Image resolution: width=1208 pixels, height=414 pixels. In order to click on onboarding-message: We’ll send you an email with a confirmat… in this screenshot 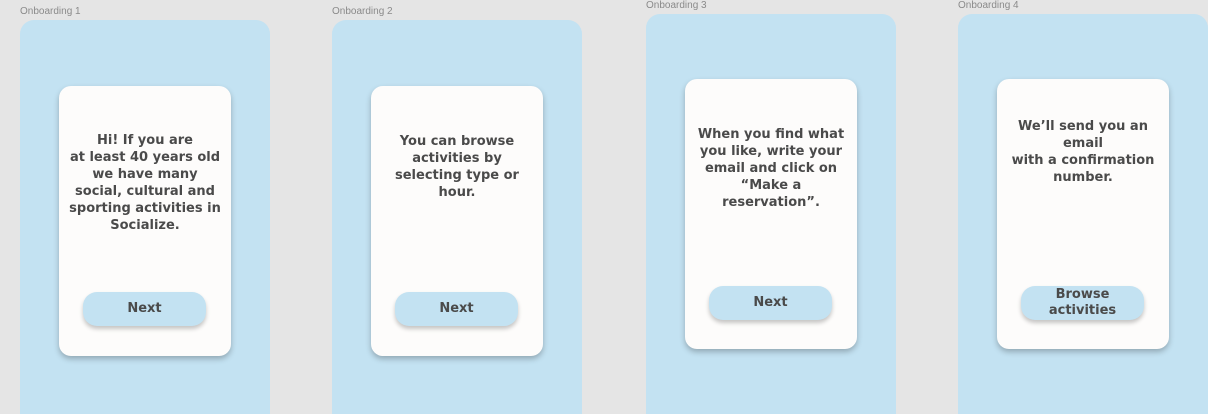, I will do `click(1083, 152)`.